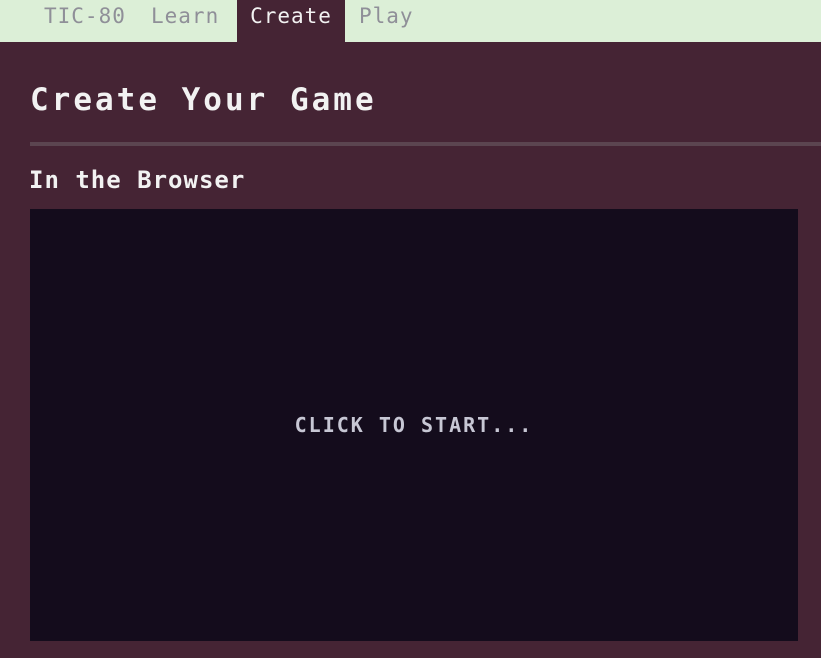  What do you see at coordinates (203, 100) in the screenshot?
I see `page-title: Create Your Game` at bounding box center [203, 100].